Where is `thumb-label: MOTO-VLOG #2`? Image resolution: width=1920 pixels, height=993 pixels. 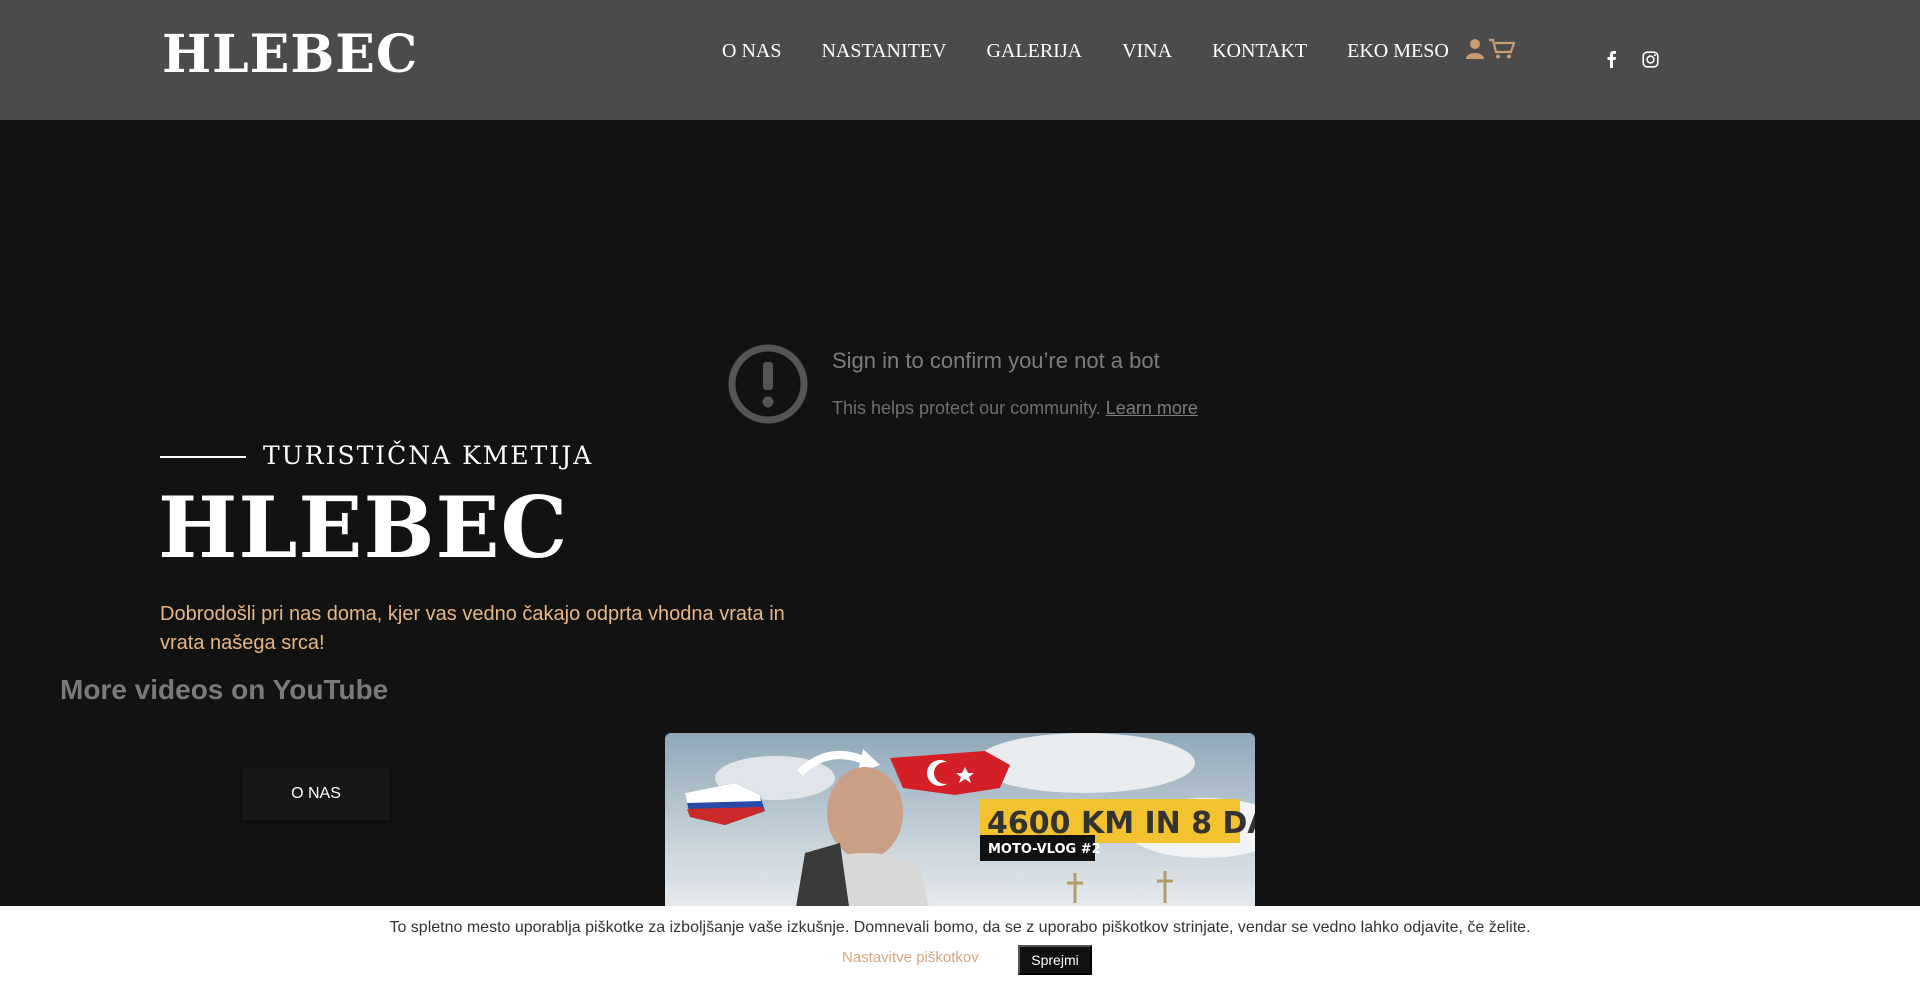
thumb-label: MOTO-VLOG #2 is located at coordinates (1044, 849).